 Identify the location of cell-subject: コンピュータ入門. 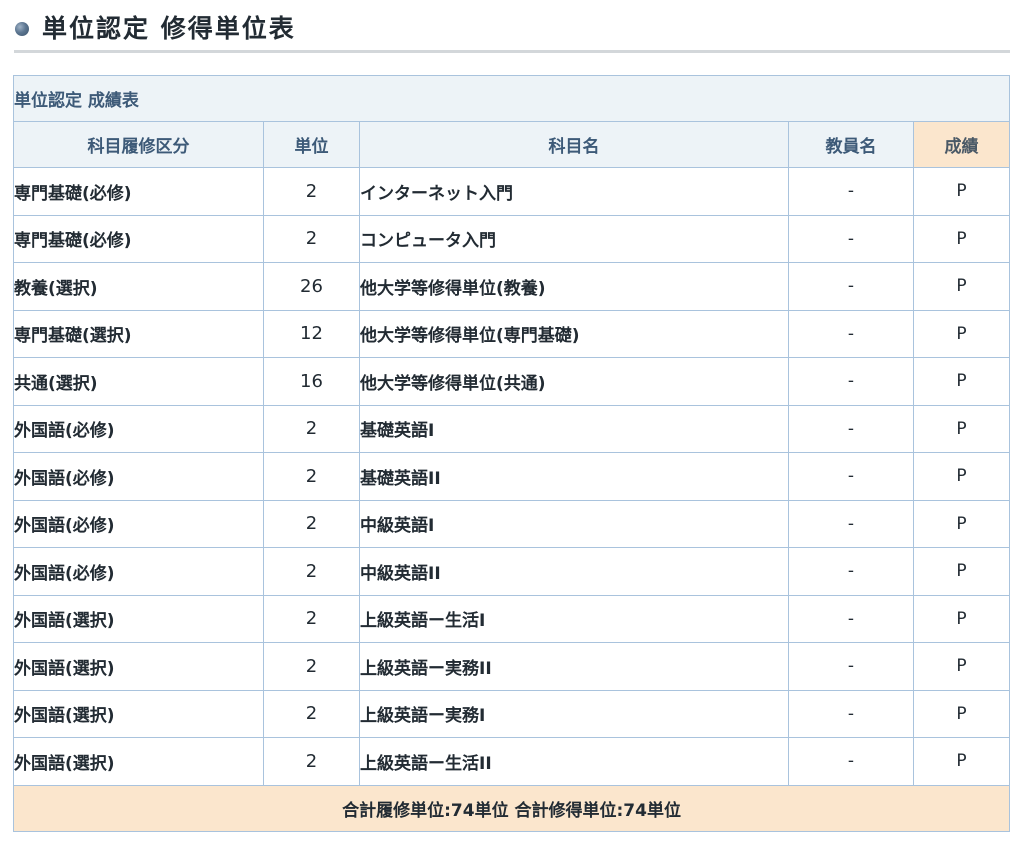
(574, 238).